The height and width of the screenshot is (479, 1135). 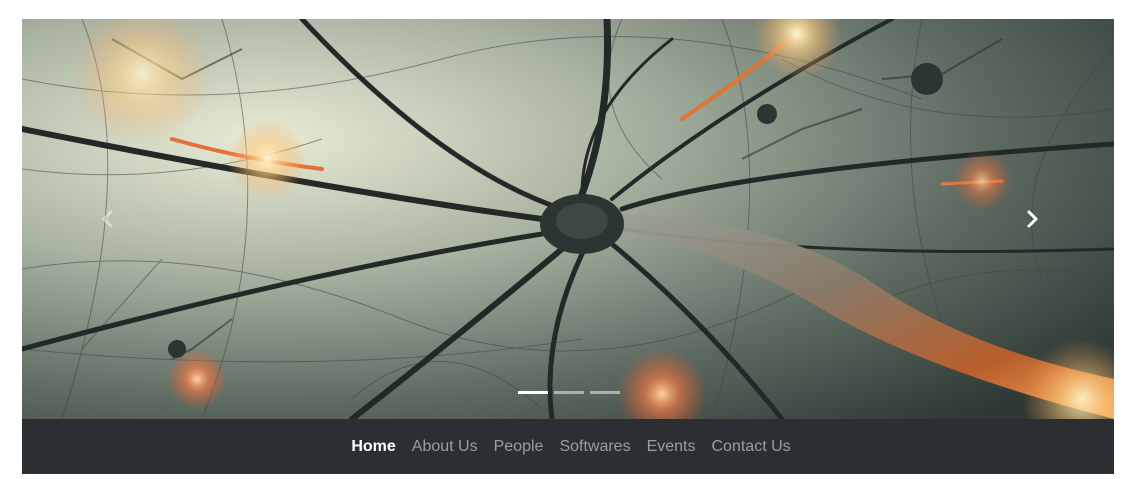 What do you see at coordinates (671, 446) in the screenshot?
I see `nav-link-events: Events` at bounding box center [671, 446].